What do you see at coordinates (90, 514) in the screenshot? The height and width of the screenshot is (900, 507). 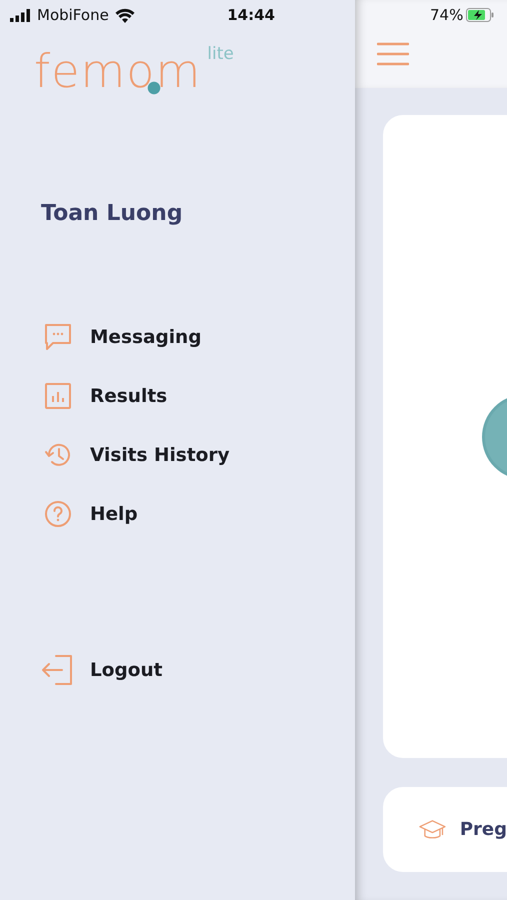 I see `menu-item: Help` at bounding box center [90, 514].